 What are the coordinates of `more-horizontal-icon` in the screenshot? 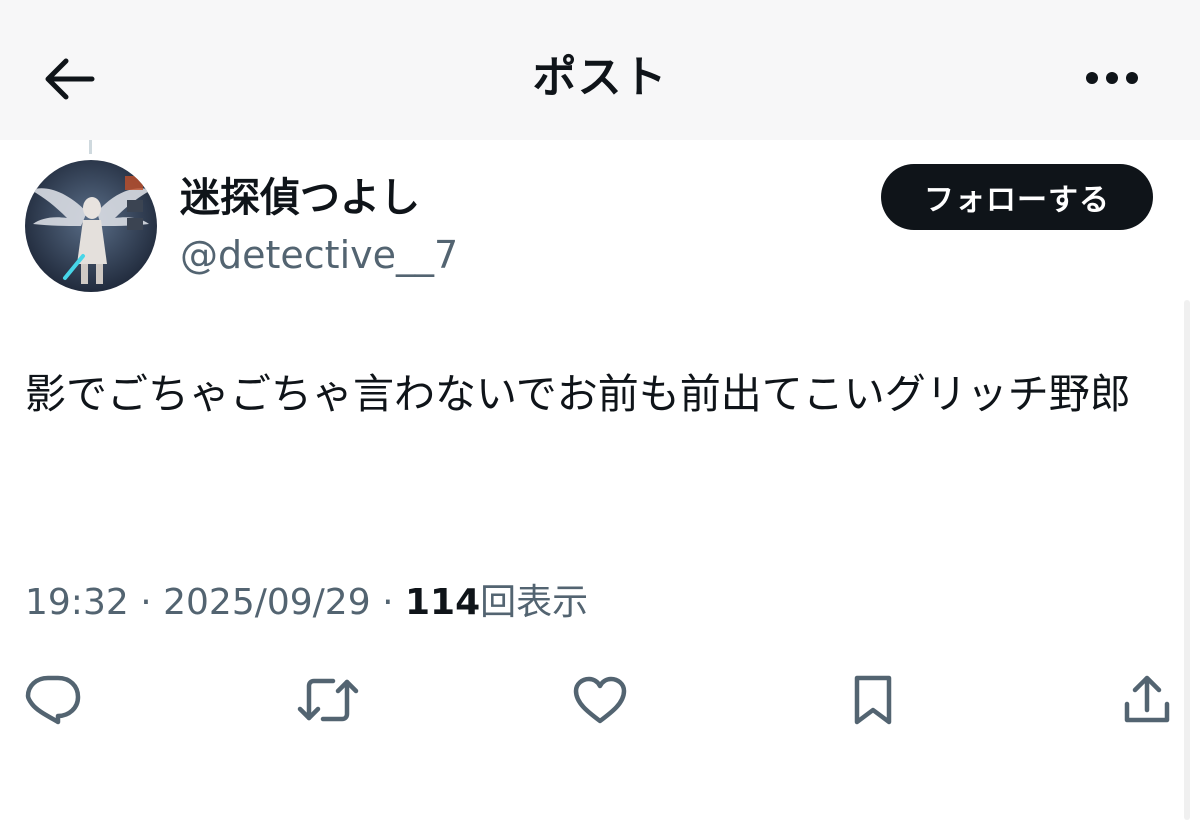 It's located at (1112, 78).